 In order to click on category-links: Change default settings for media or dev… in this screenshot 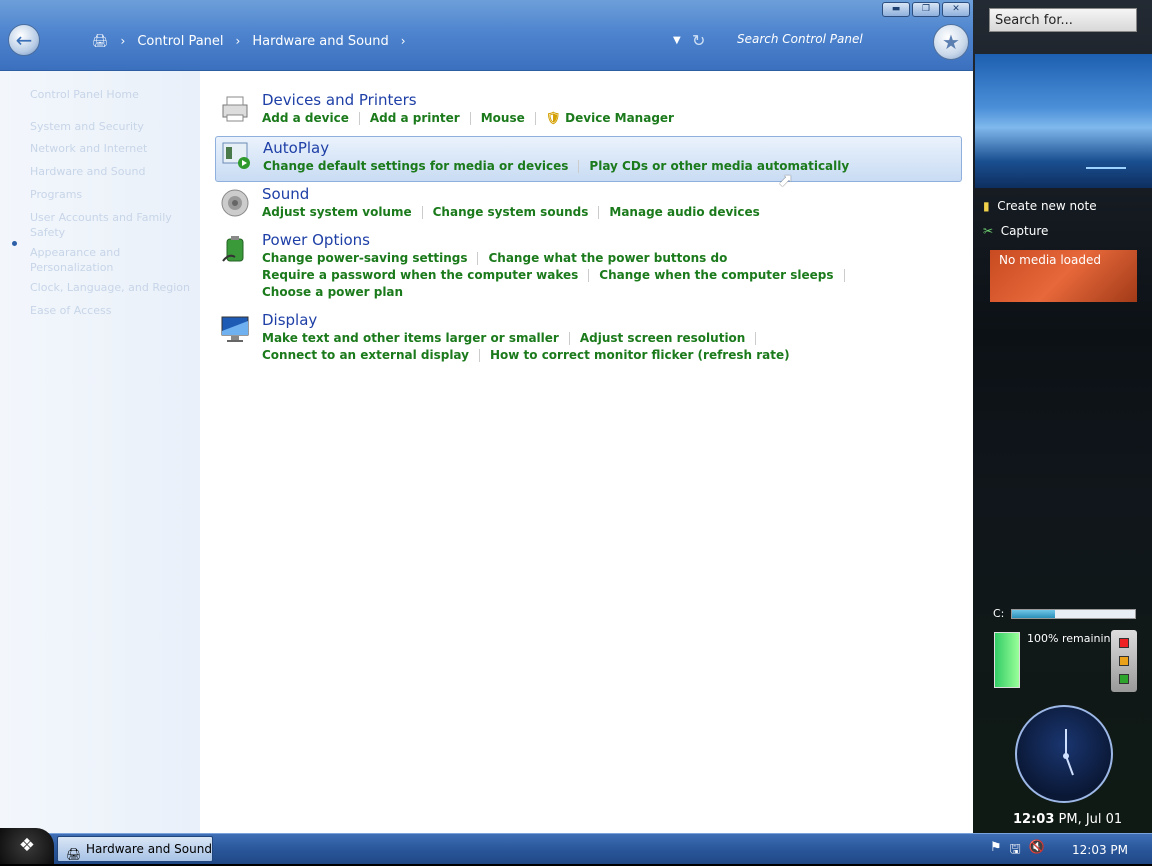, I will do `click(556, 166)`.